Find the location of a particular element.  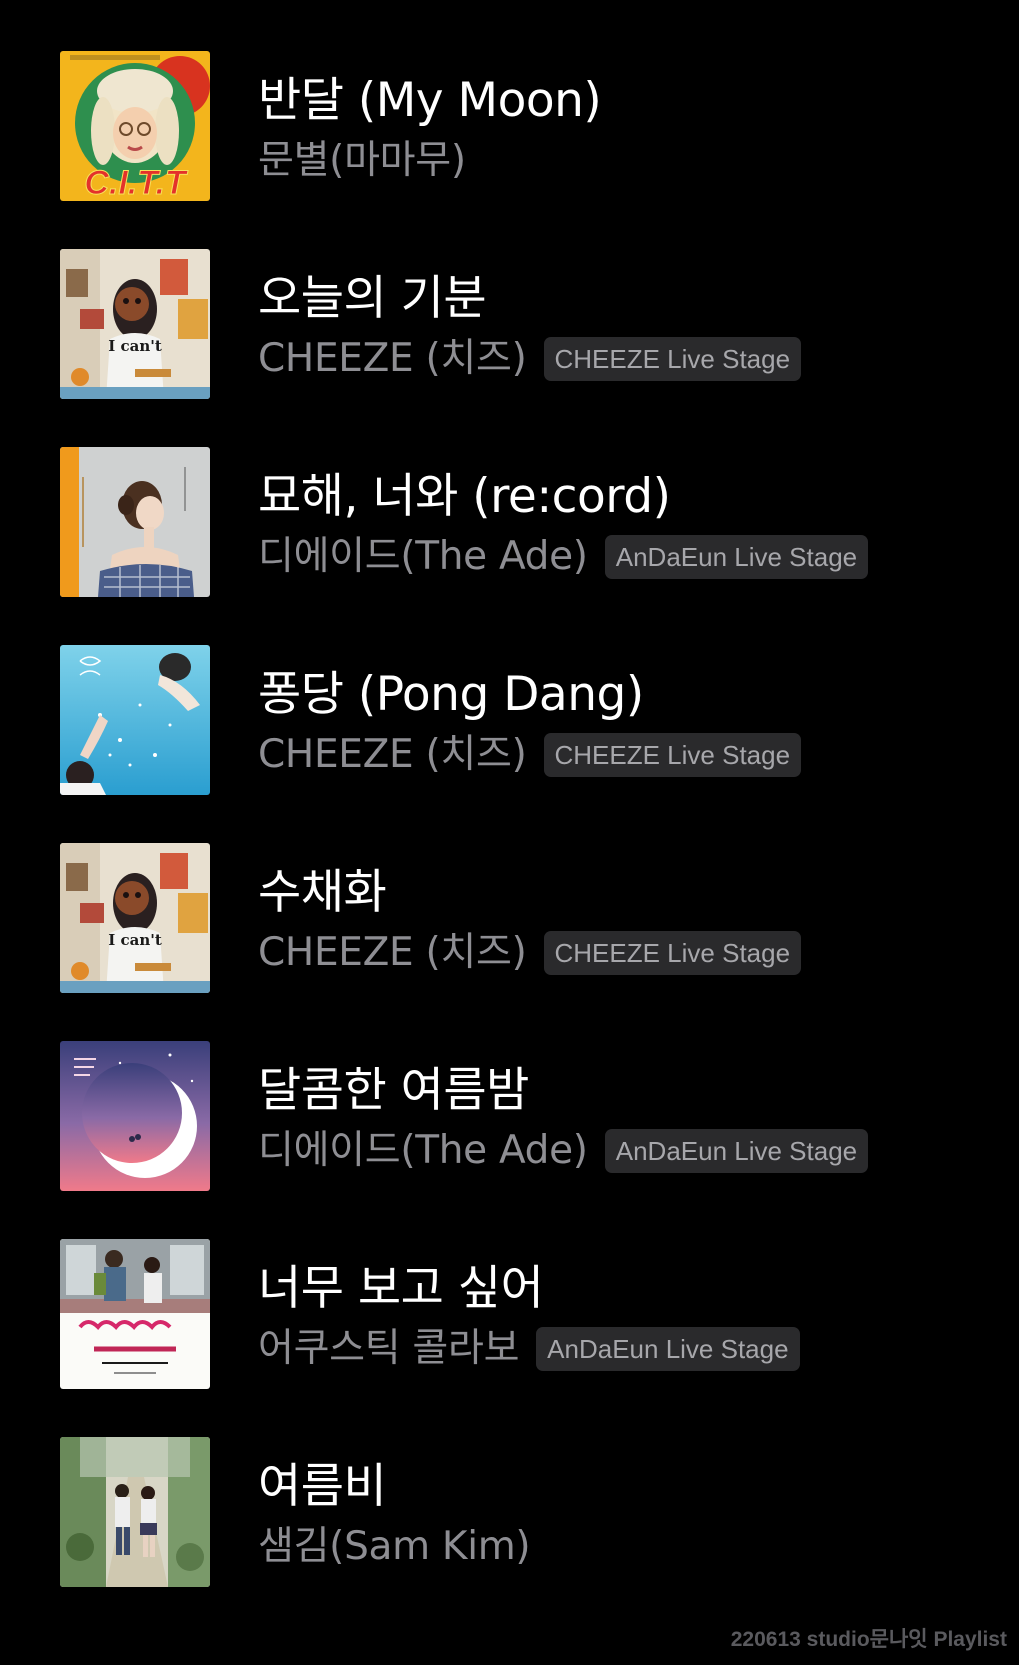

svg-text: C.I.T.T is located at coordinates (136, 182).